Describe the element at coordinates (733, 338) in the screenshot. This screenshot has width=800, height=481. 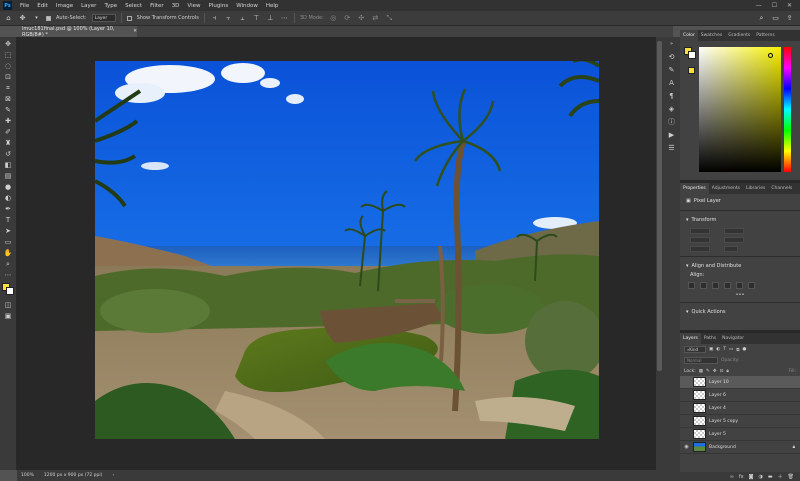
I see `tab-navigator: Navigator` at that location.